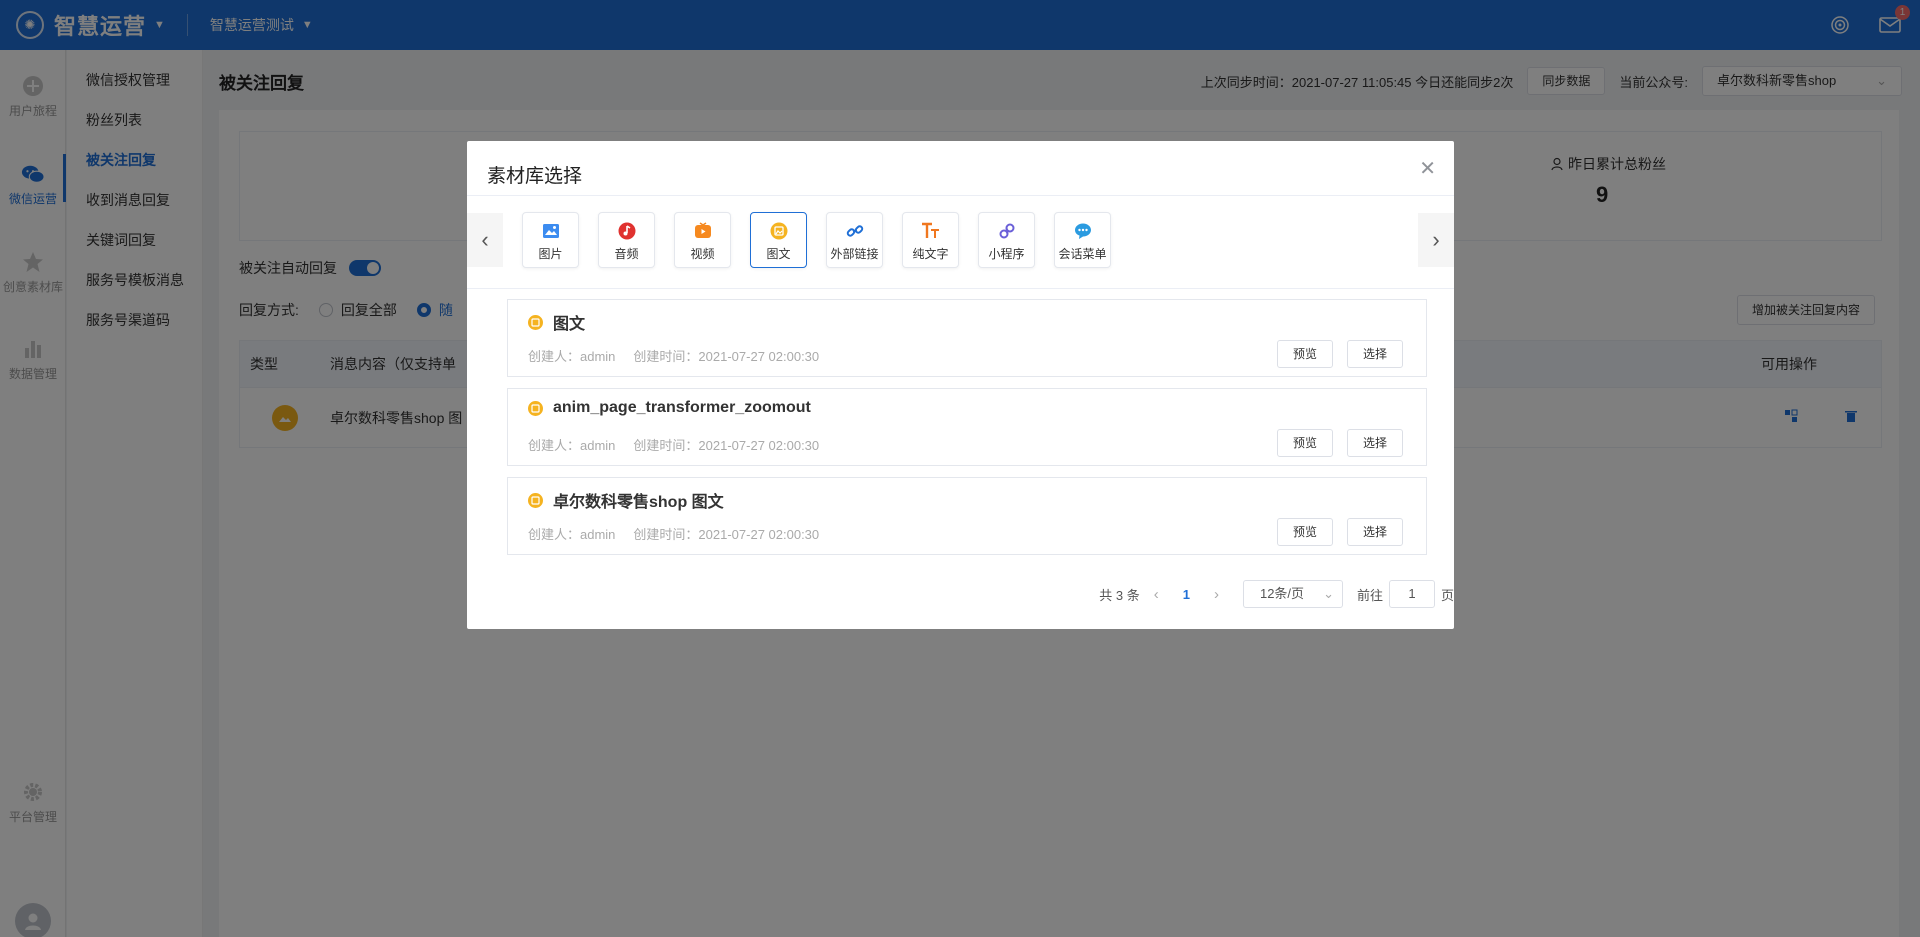 This screenshot has height=937, width=1920. I want to click on tab-audio: 音频, so click(626, 240).